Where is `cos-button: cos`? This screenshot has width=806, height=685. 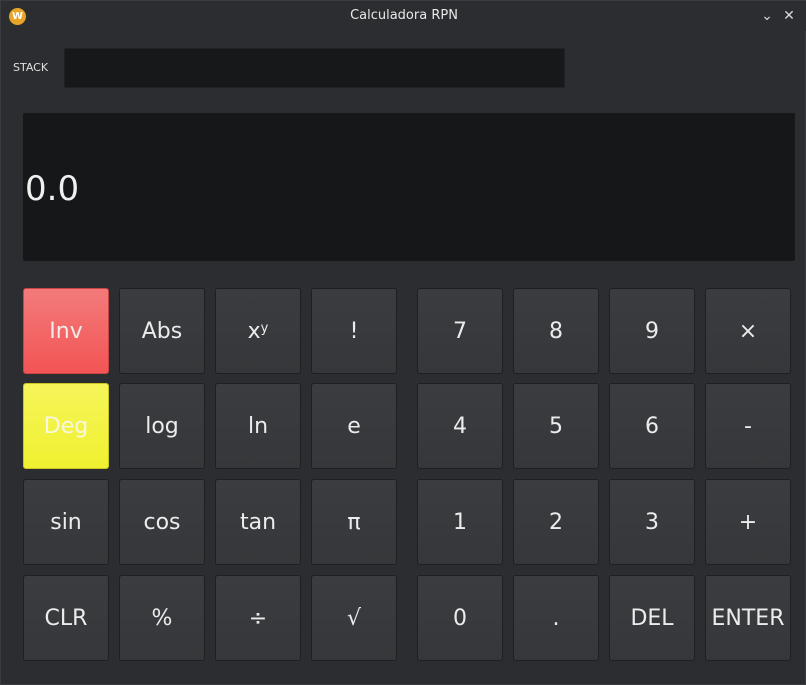
cos-button: cos is located at coordinates (162, 522).